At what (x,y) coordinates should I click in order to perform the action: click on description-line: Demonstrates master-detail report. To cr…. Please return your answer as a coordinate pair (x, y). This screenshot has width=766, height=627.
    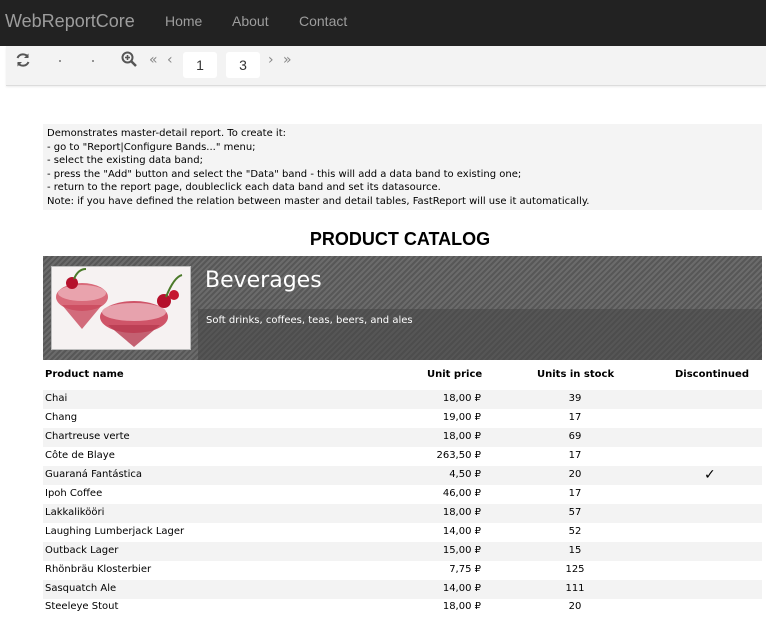
    Looking at the image, I should click on (166, 133).